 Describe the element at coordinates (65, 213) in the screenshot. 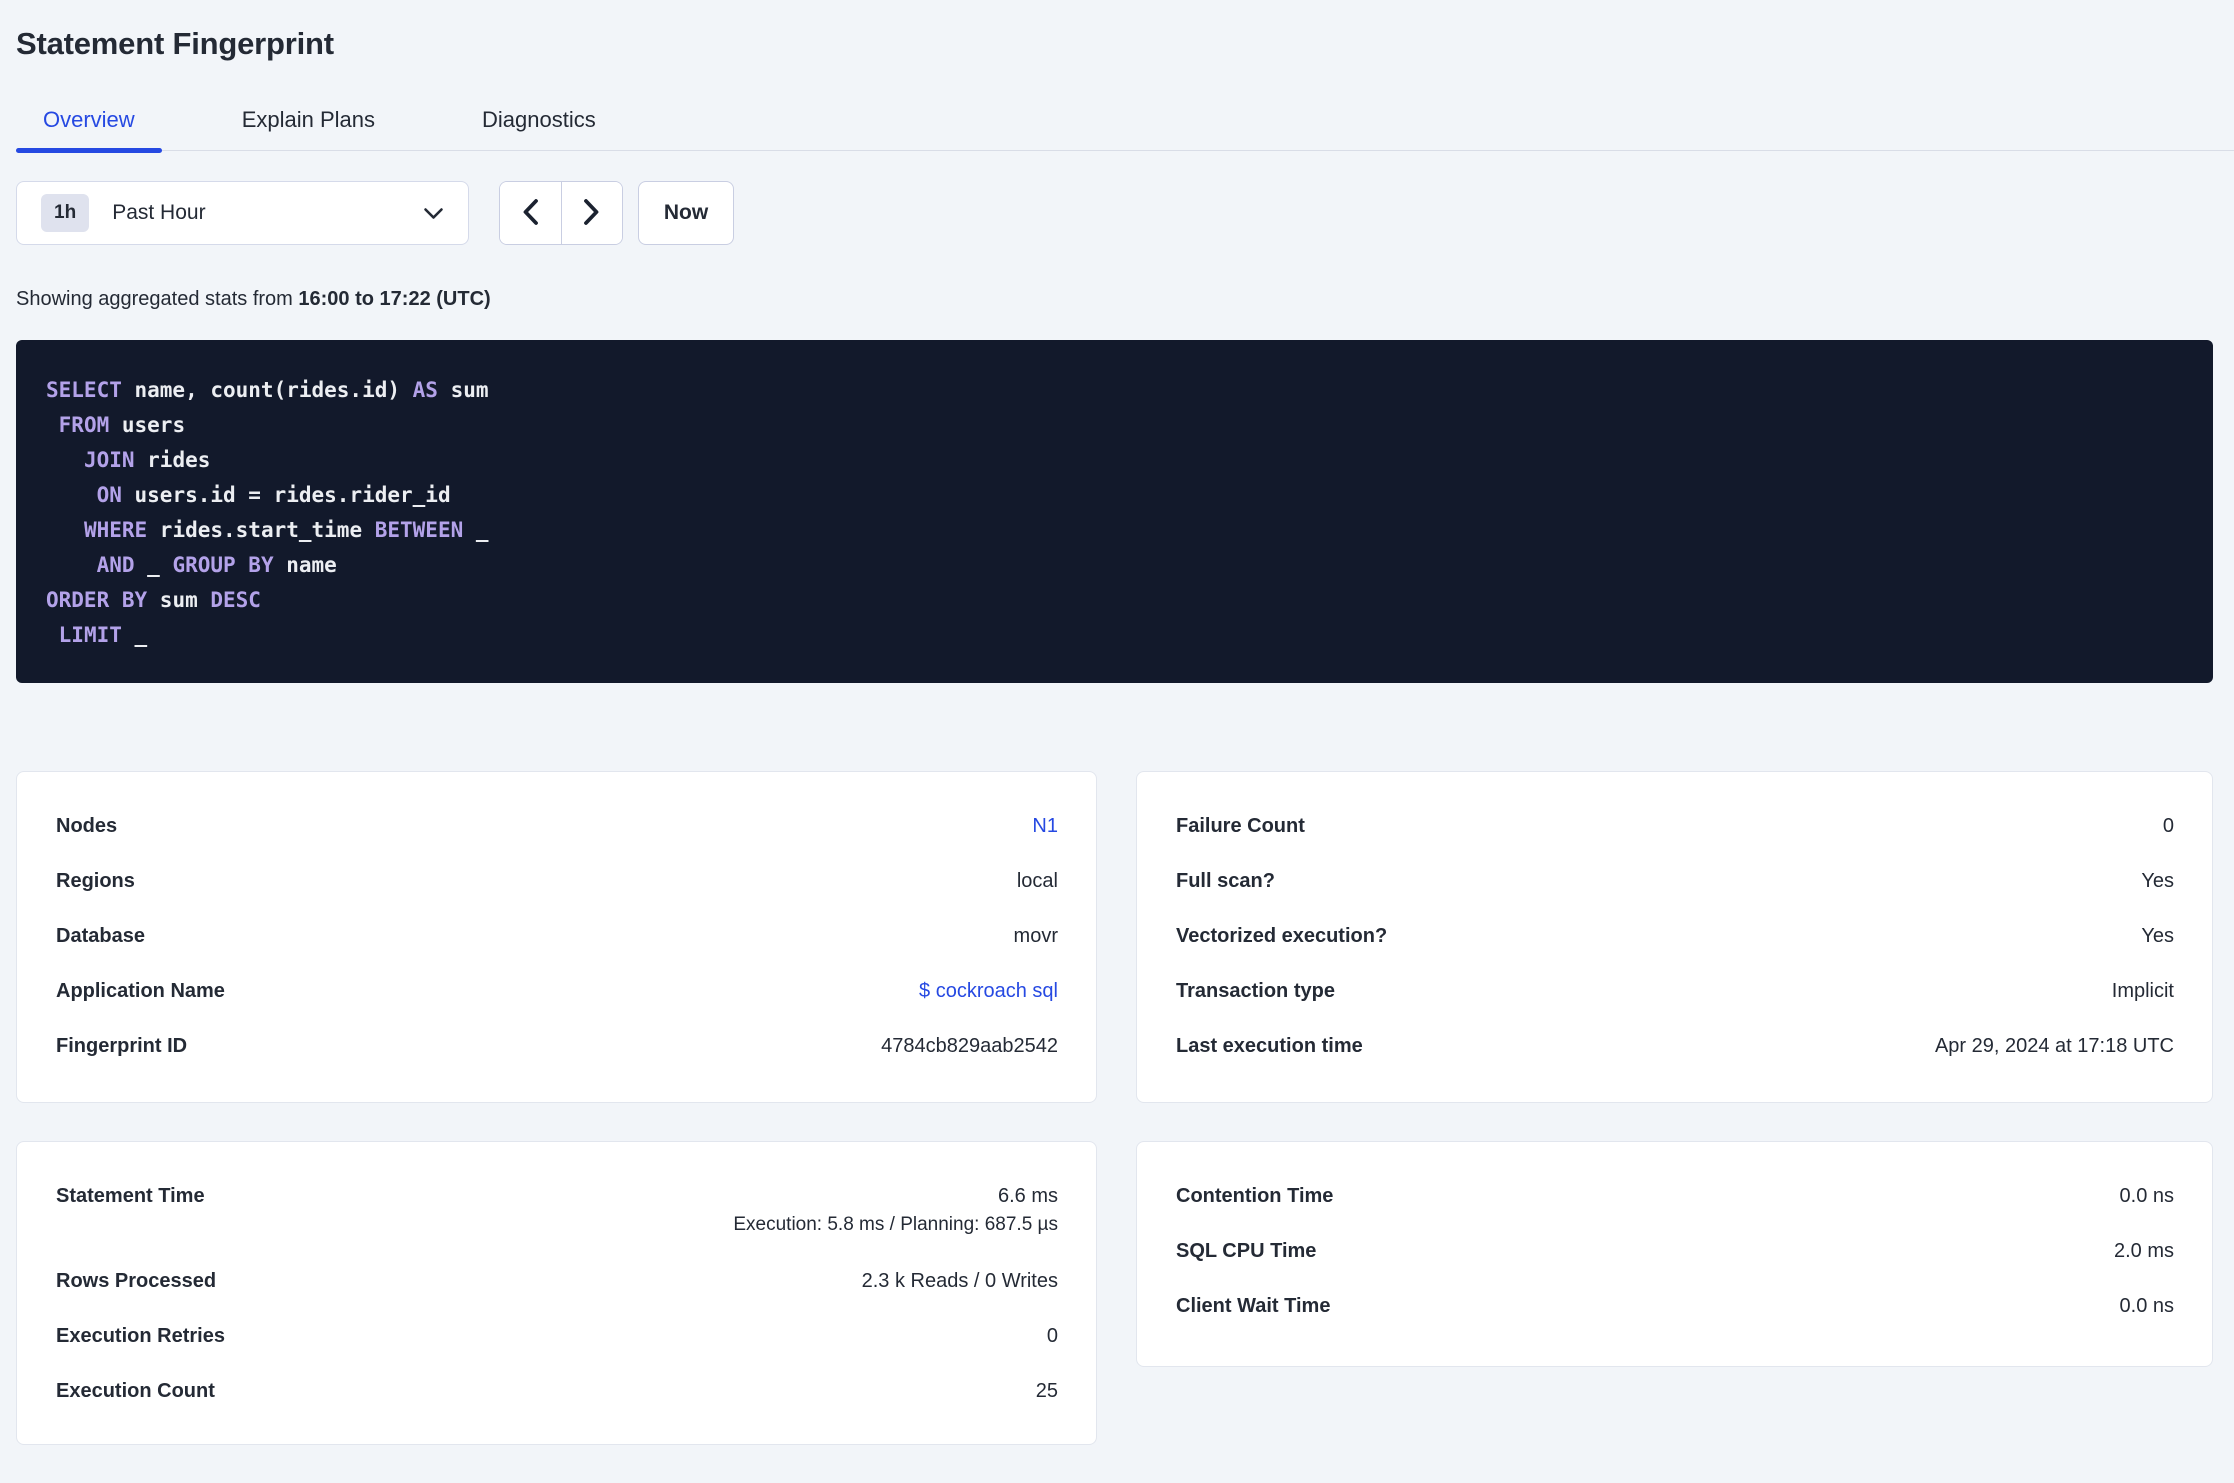

I see `time-interval-badge: 1h` at that location.